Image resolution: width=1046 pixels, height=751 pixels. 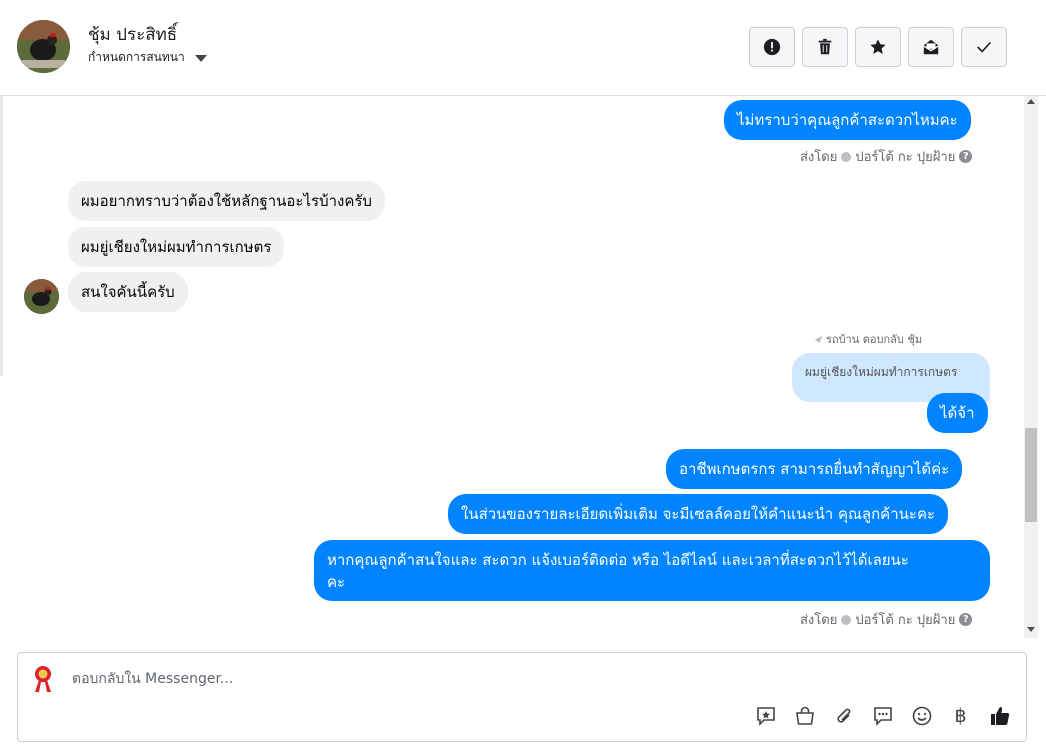 I want to click on composer-tools: ฿, so click(x=882, y=715).